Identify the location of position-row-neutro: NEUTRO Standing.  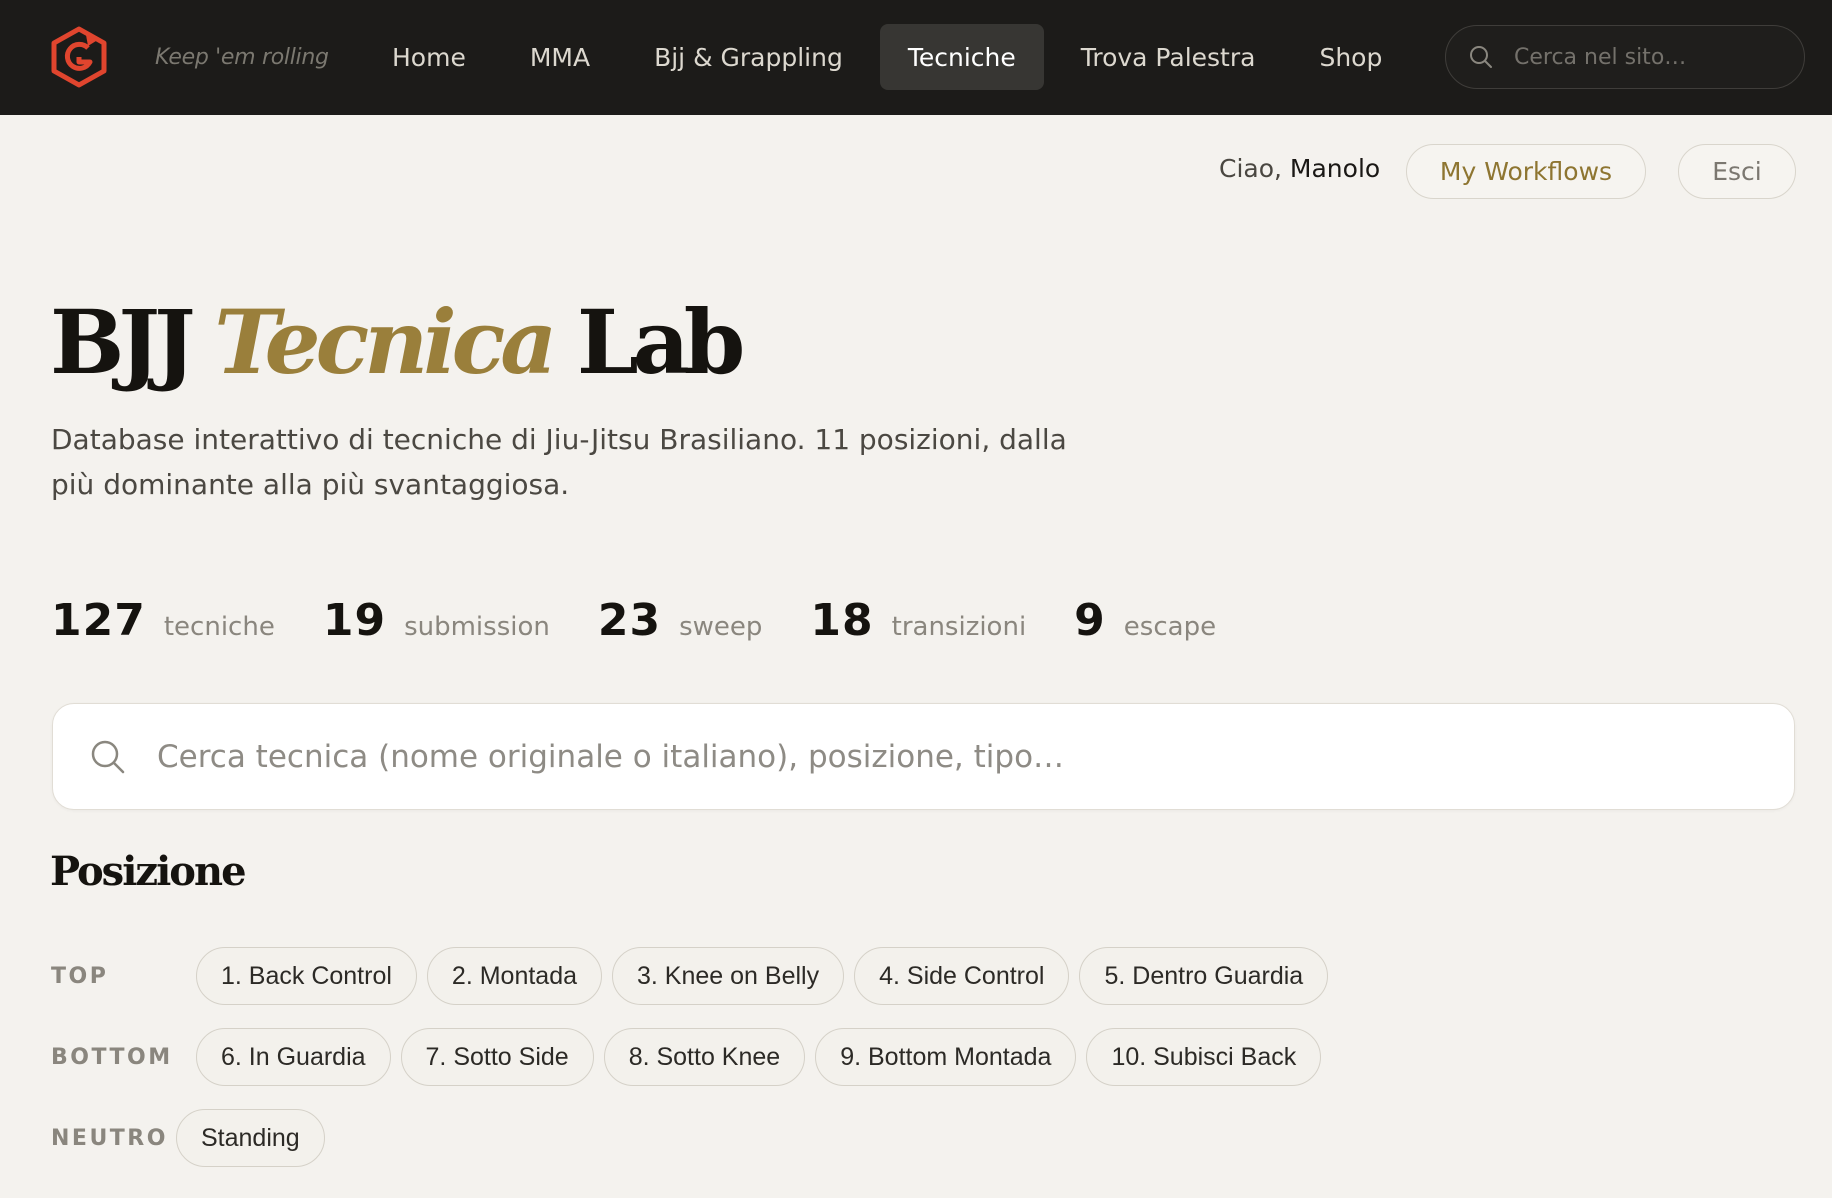
(188, 1138).